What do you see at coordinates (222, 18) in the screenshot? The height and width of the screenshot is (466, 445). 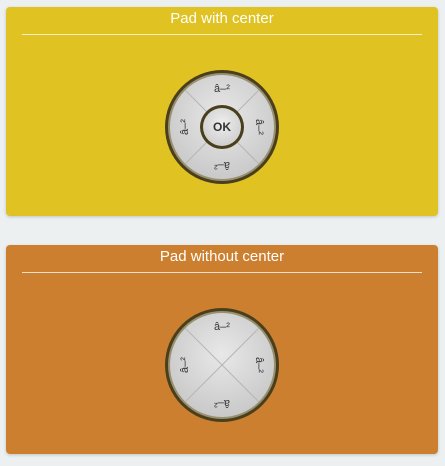 I see `card-title: Pad with center` at bounding box center [222, 18].